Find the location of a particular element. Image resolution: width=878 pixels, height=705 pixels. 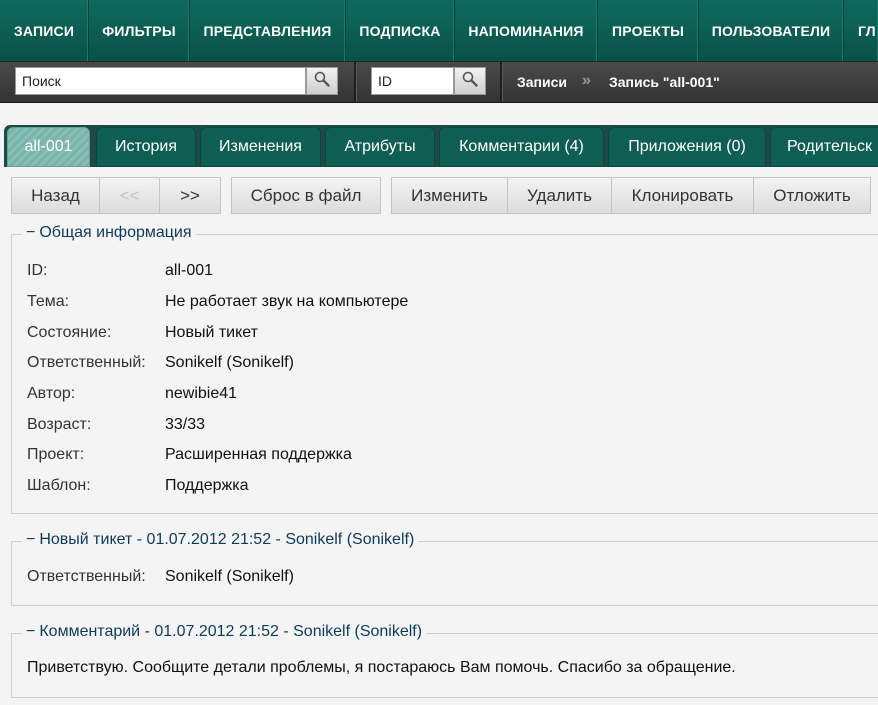

nav-views: ПРЕДСТАВЛЕНИЯ is located at coordinates (268, 30).